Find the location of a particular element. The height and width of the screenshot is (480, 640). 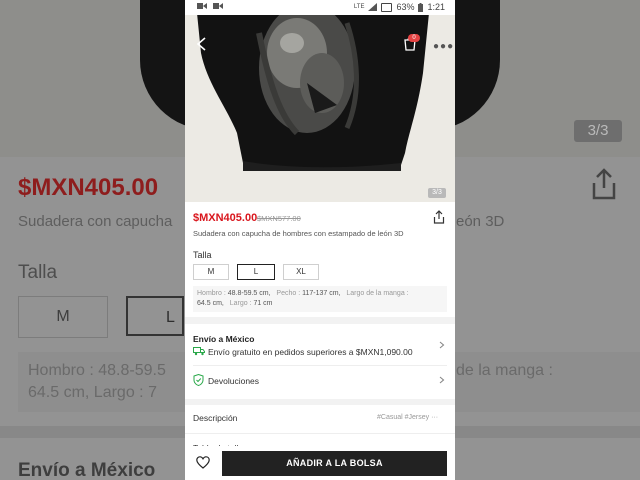

size-option-l: L is located at coordinates (256, 272).